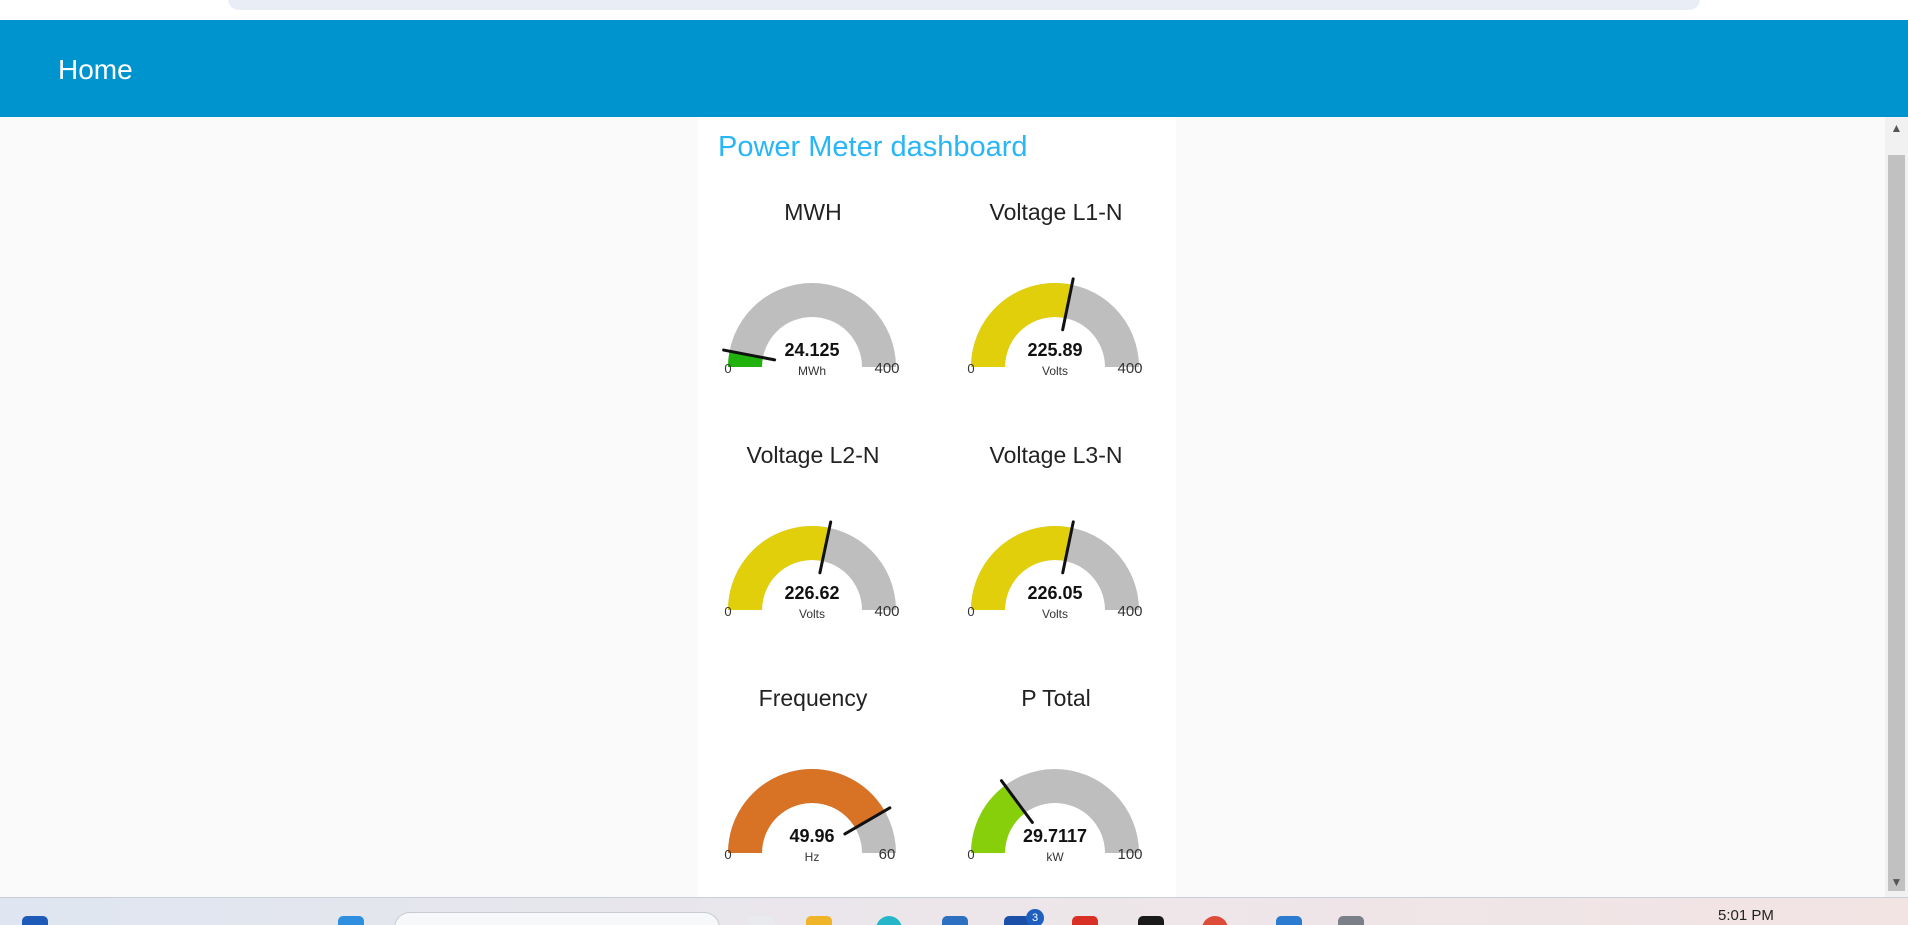  I want to click on gauge-units: MWh, so click(812, 371).